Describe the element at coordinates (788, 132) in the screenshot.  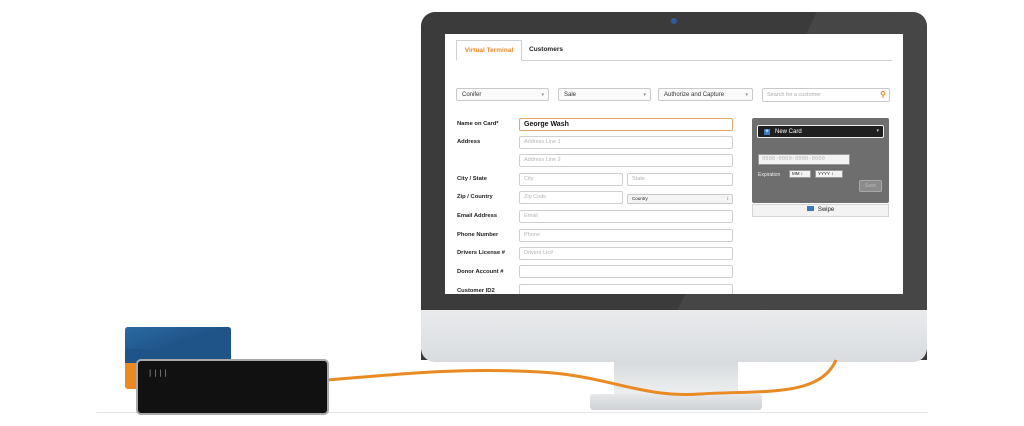
I see `new-card-label: New Card` at that location.